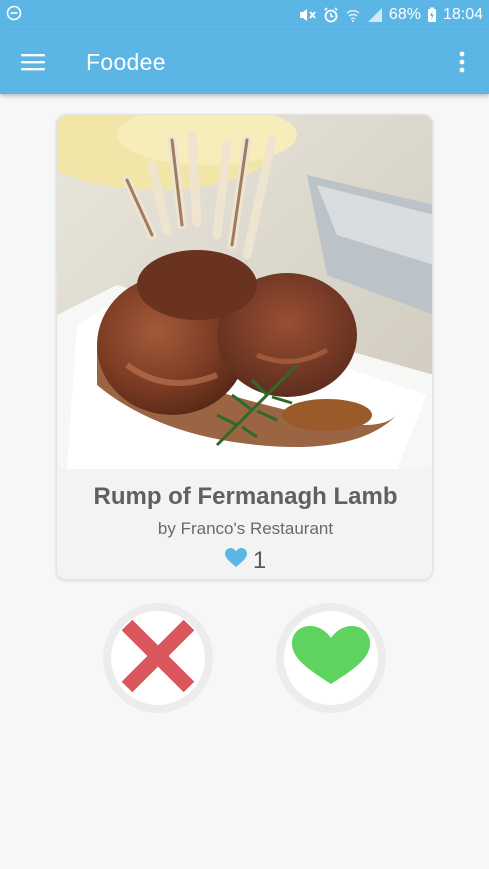 The height and width of the screenshot is (869, 489). I want to click on likes-row: 1, so click(244, 561).